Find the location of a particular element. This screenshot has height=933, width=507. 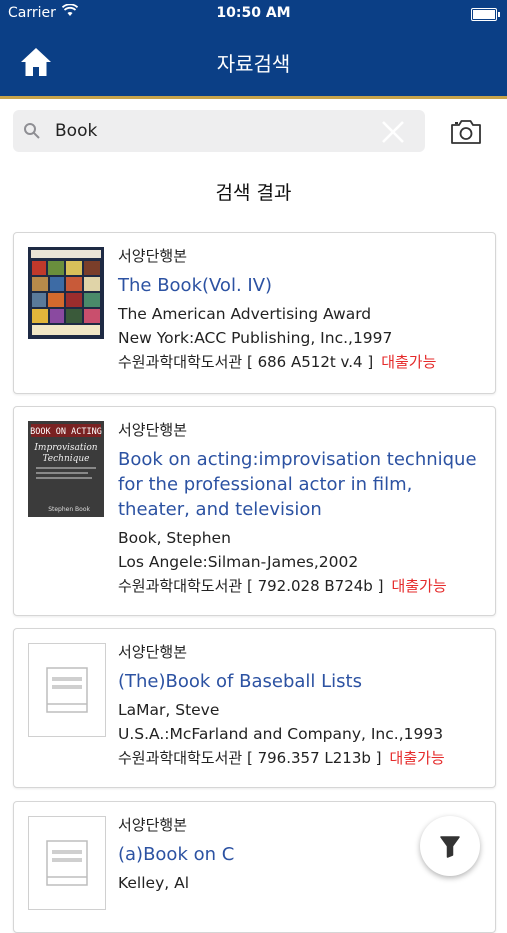

battery-icon is located at coordinates (485, 14).